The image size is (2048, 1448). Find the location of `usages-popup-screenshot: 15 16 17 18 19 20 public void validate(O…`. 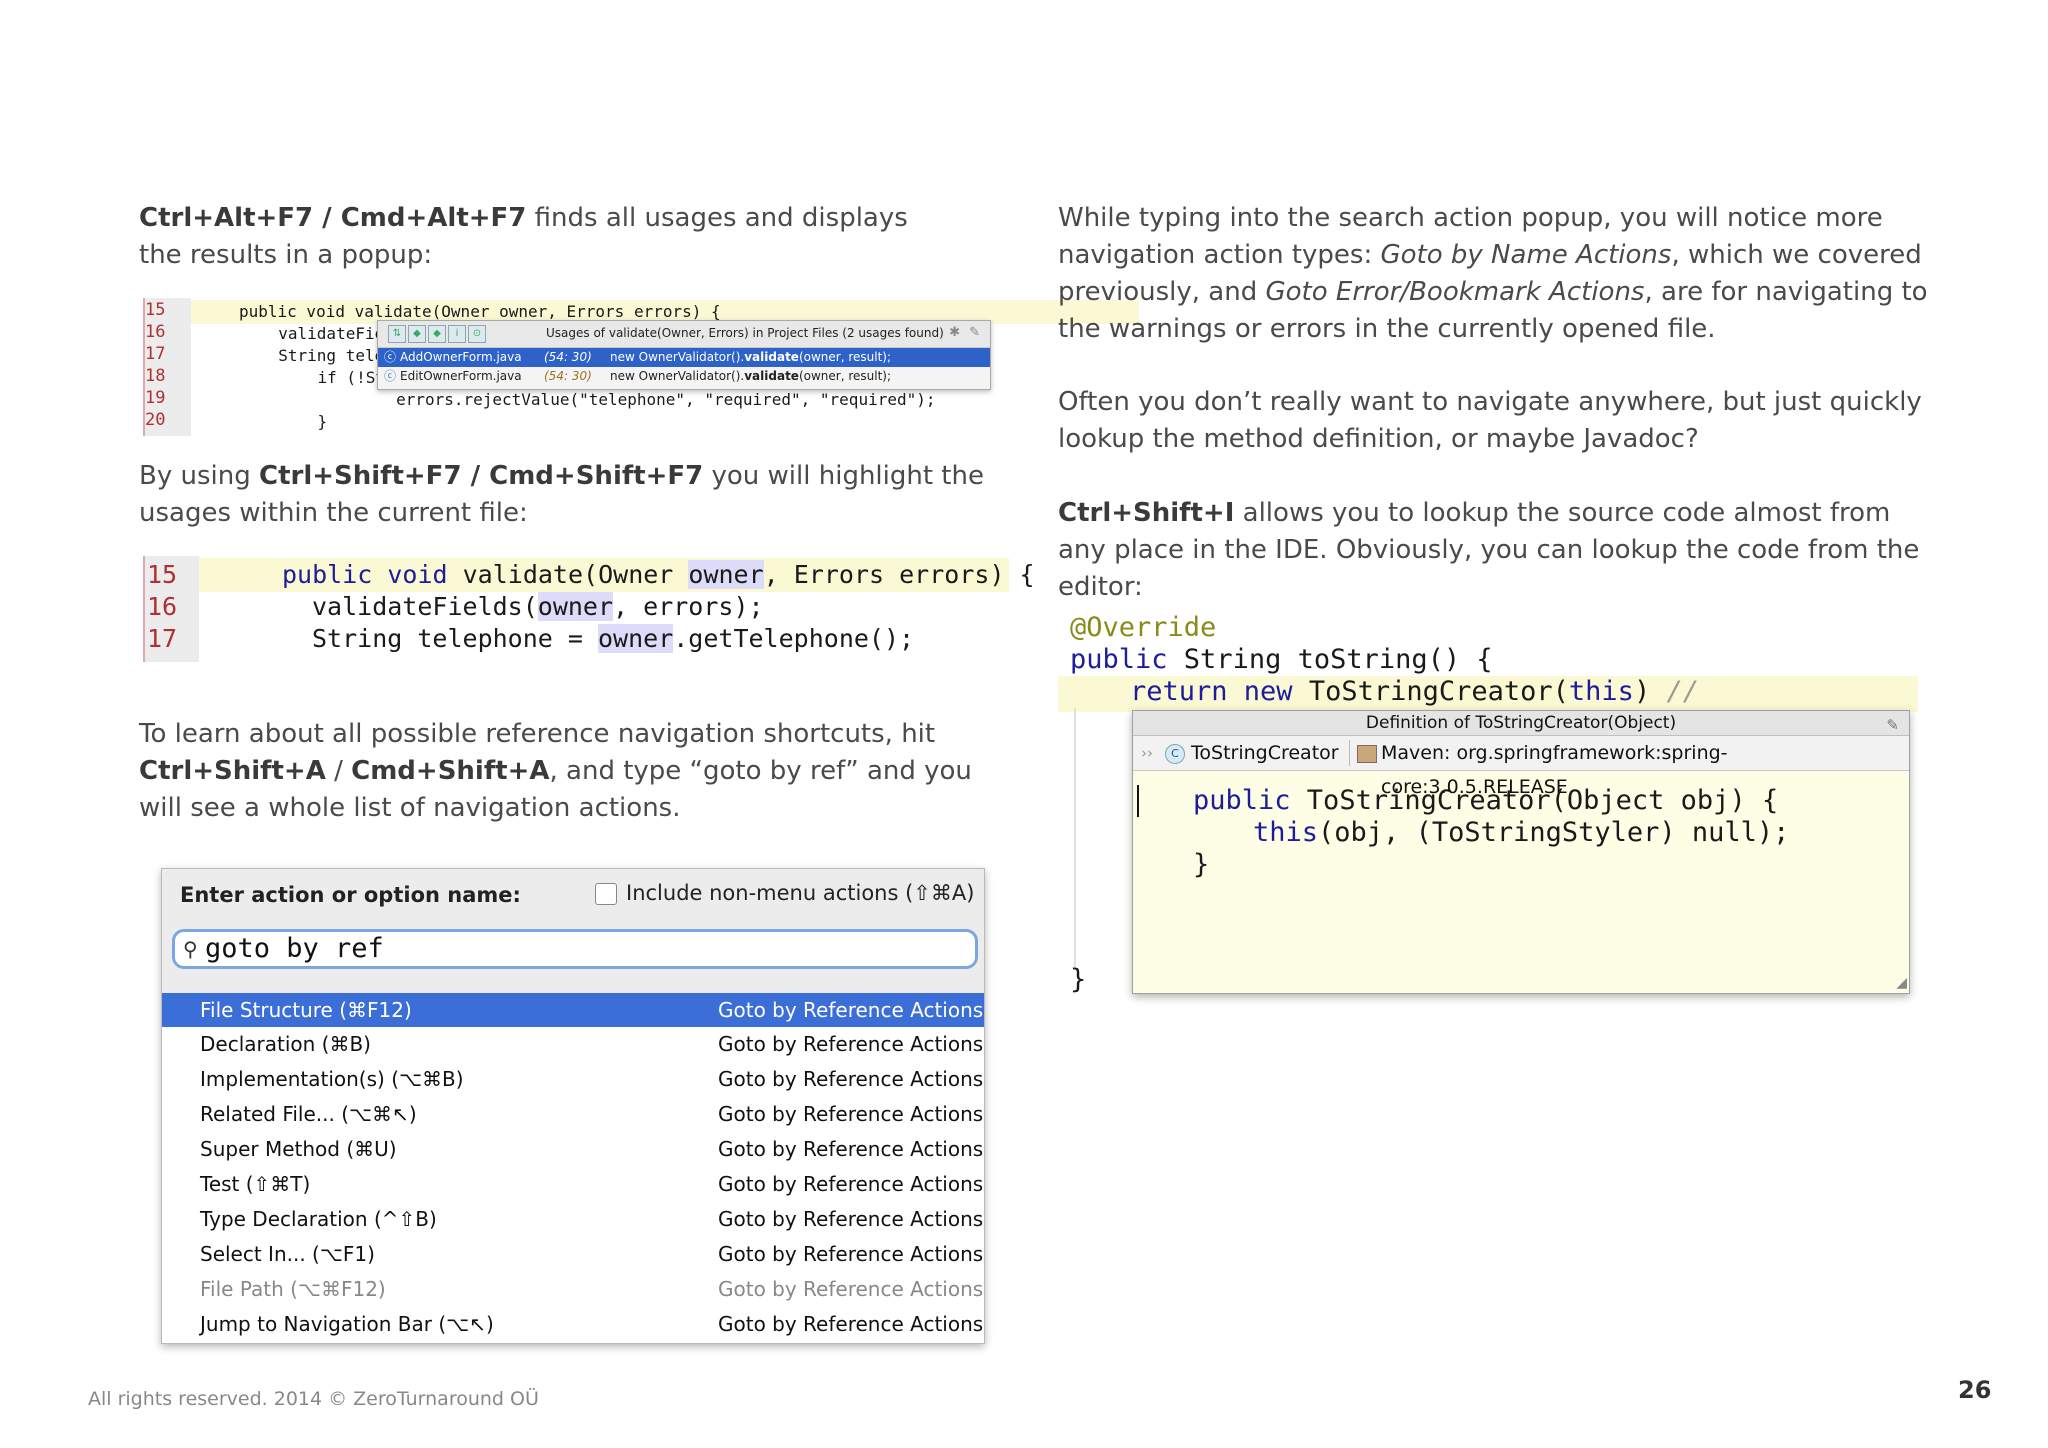

usages-popup-screenshot: 15 16 17 18 19 20 public void validate(O… is located at coordinates (639, 367).